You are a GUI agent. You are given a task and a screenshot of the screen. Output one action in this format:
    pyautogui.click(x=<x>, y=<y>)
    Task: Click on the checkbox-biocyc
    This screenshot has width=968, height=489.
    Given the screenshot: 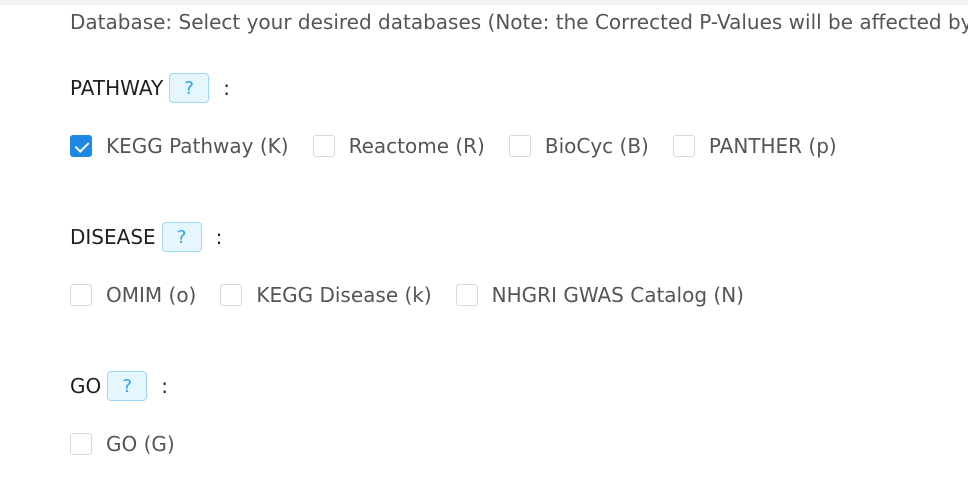 What is the action you would take?
    pyautogui.click(x=519, y=146)
    